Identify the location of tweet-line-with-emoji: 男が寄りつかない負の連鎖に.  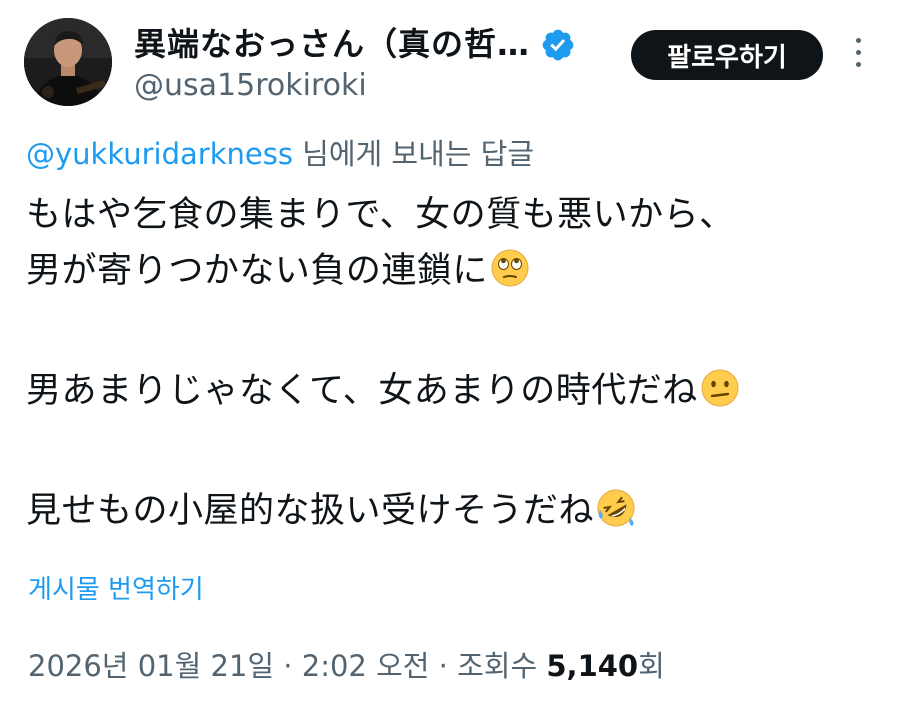
(383, 271).